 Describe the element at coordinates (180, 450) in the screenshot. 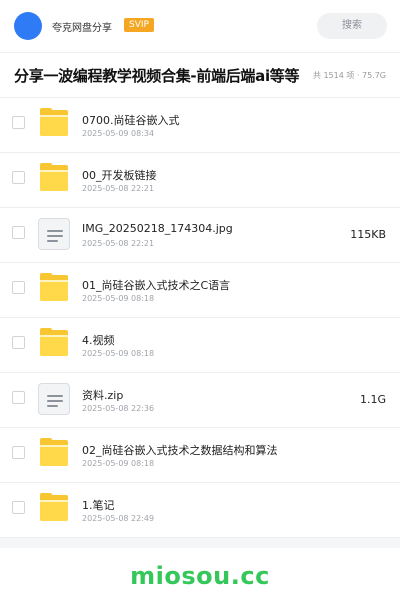

I see `file-name: 02_尚硅谷嵌入式技术之数据结构和算法` at that location.